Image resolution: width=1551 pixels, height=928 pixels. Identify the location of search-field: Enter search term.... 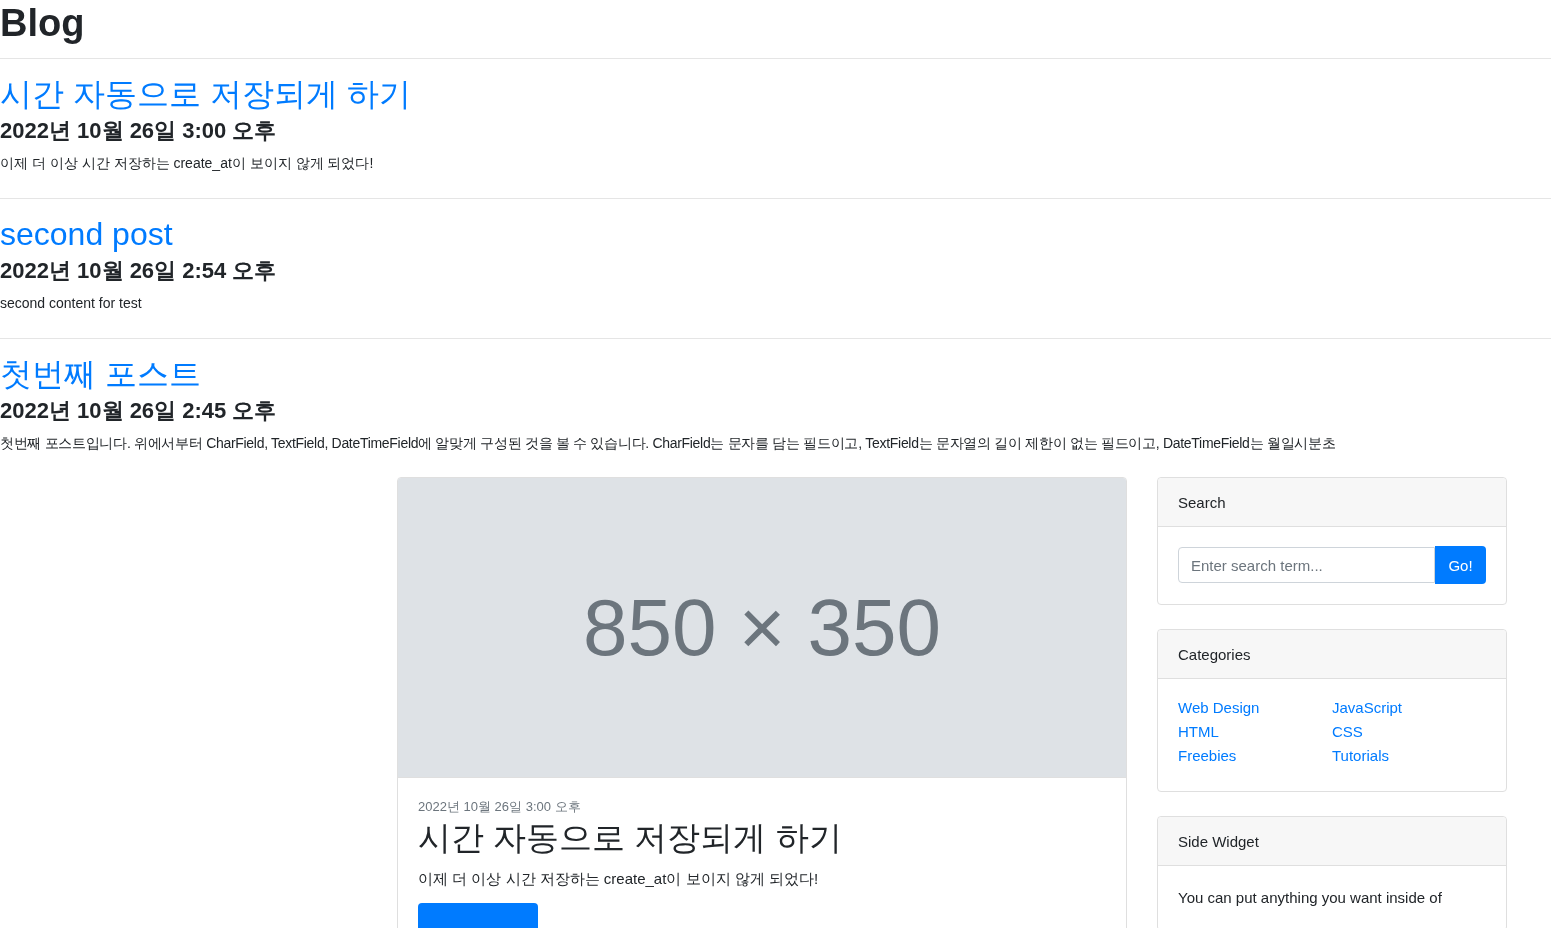
(1306, 565).